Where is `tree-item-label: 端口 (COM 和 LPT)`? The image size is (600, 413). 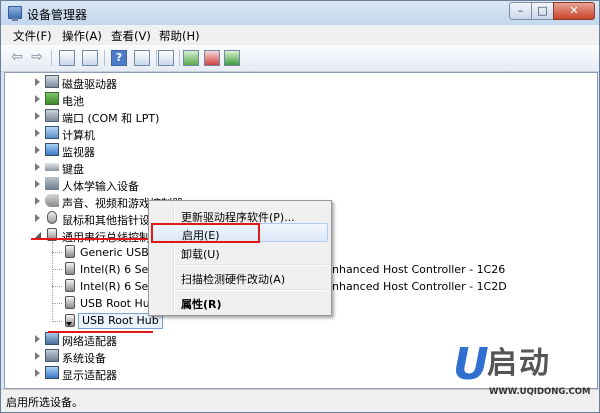
tree-item-label: 端口 (COM 和 LPT) is located at coordinates (111, 118).